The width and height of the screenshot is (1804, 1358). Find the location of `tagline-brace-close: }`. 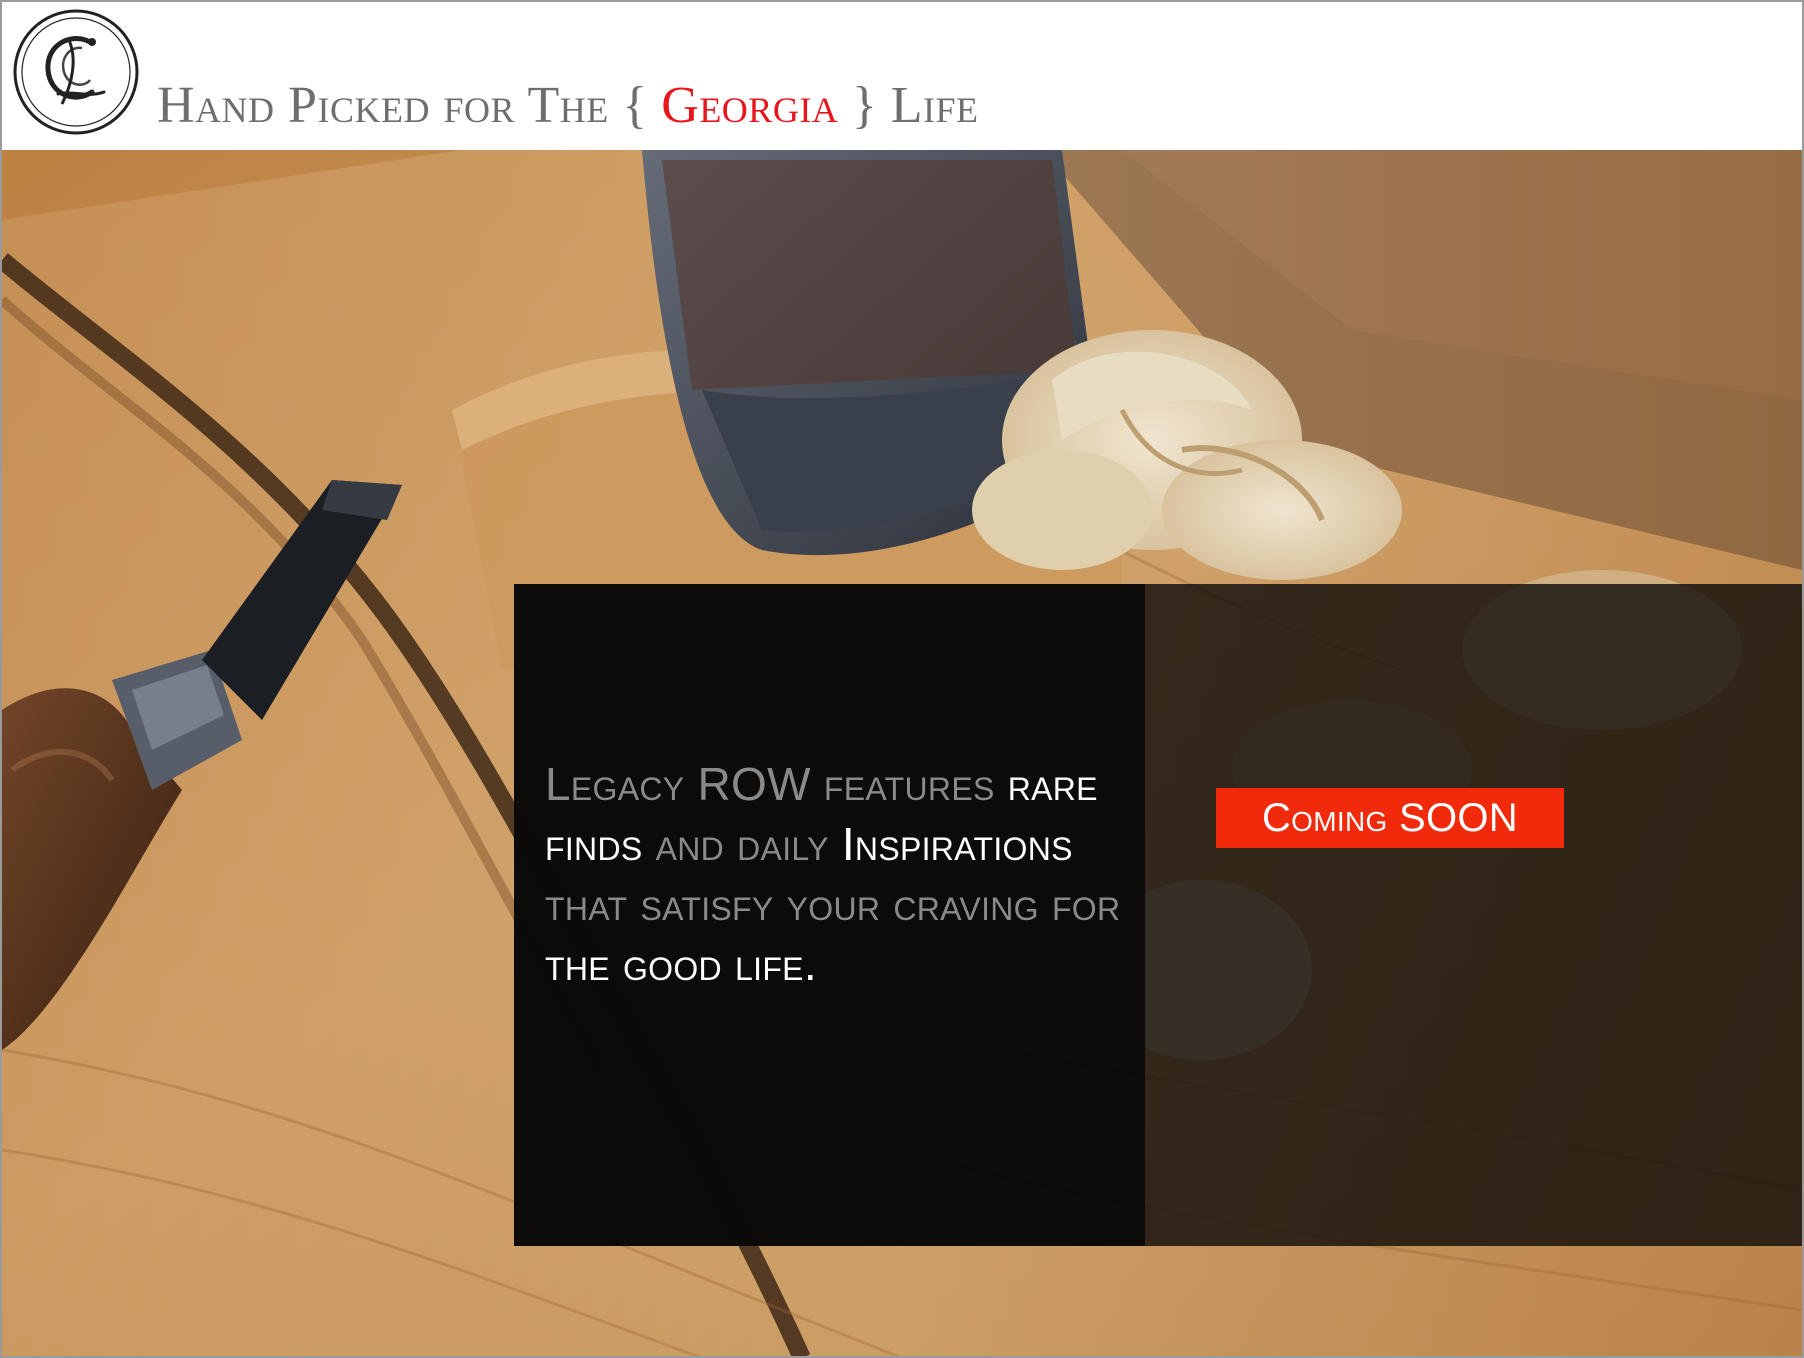

tagline-brace-close: } is located at coordinates (864, 105).